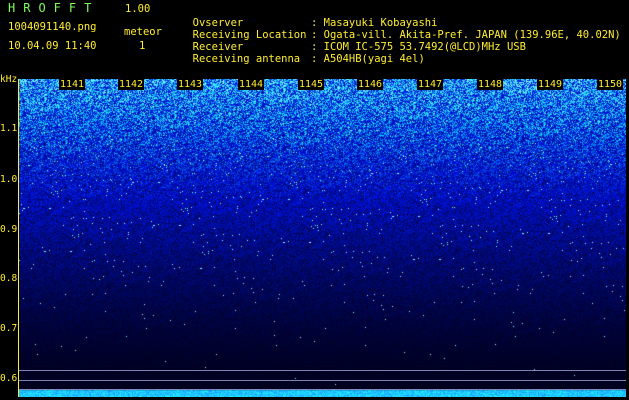 The height and width of the screenshot is (400, 629). Describe the element at coordinates (9, 278) in the screenshot. I see `frequency-axis-label: 0.8` at that location.